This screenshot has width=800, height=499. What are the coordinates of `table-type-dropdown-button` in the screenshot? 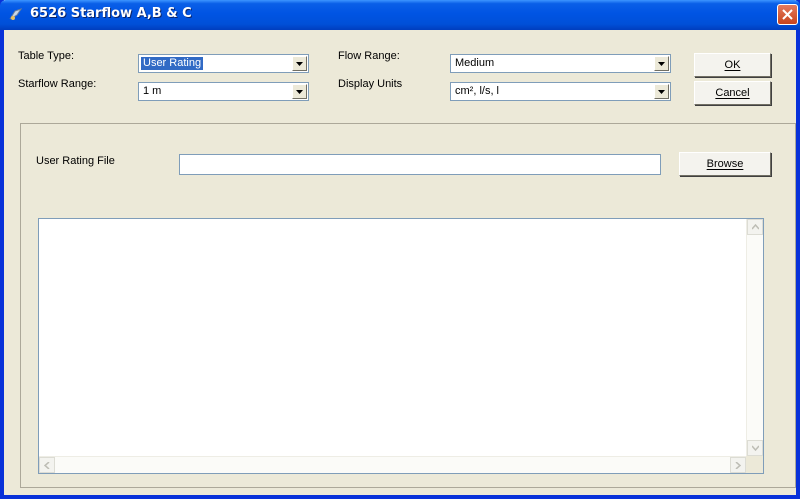 It's located at (299, 63).